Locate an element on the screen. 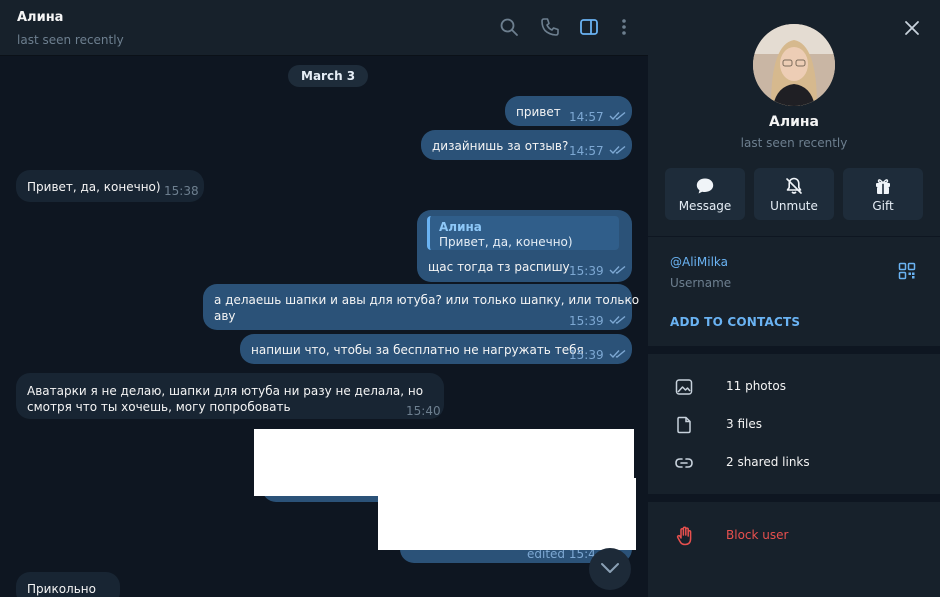  chat-contact-status: last seen recently is located at coordinates (70, 40).